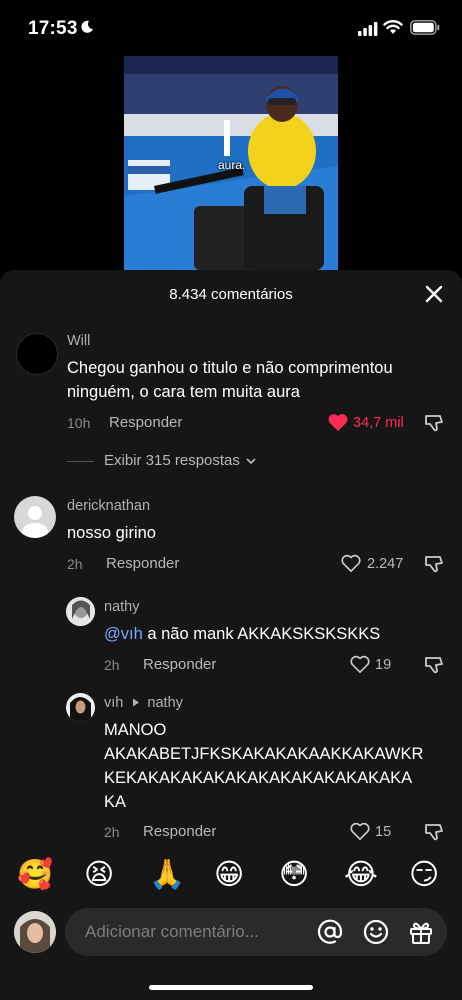  I want to click on status-bar: 17:53, so click(231, 28).